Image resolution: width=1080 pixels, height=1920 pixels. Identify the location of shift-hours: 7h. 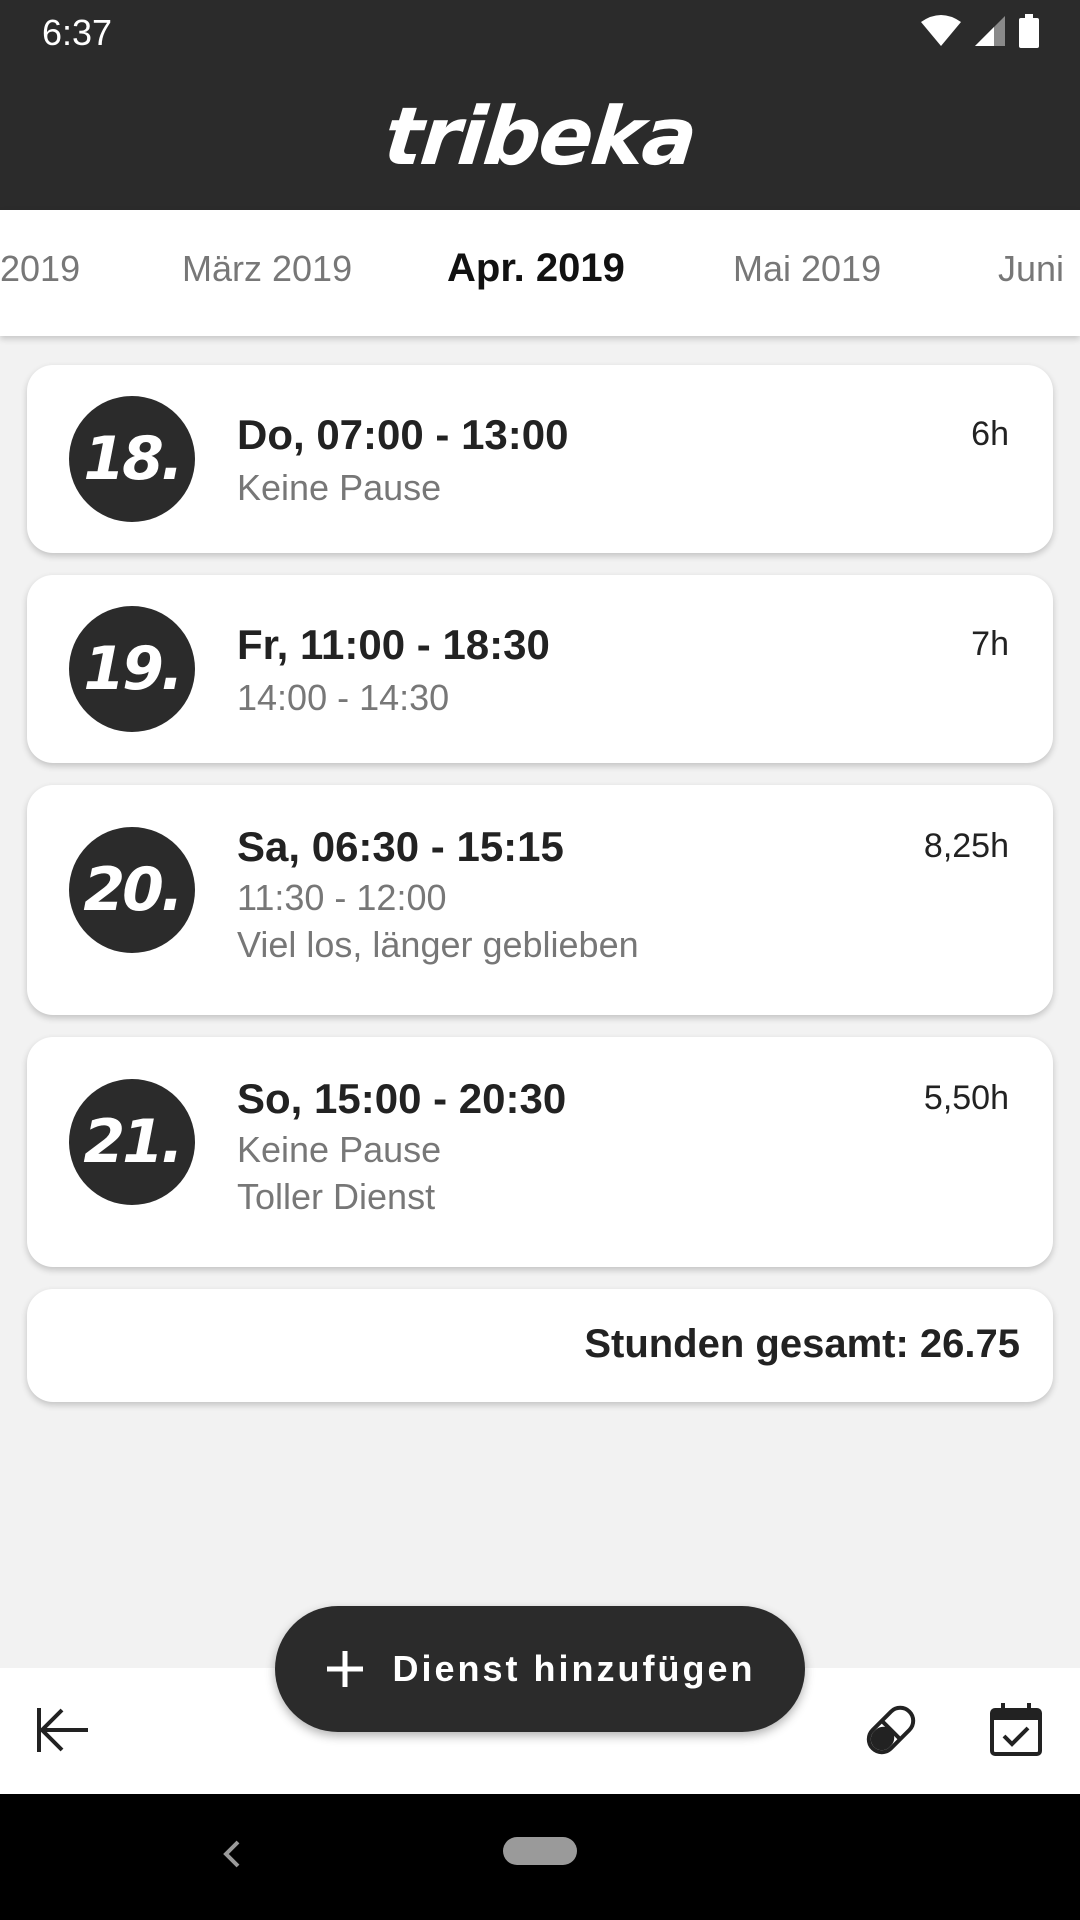
(990, 644).